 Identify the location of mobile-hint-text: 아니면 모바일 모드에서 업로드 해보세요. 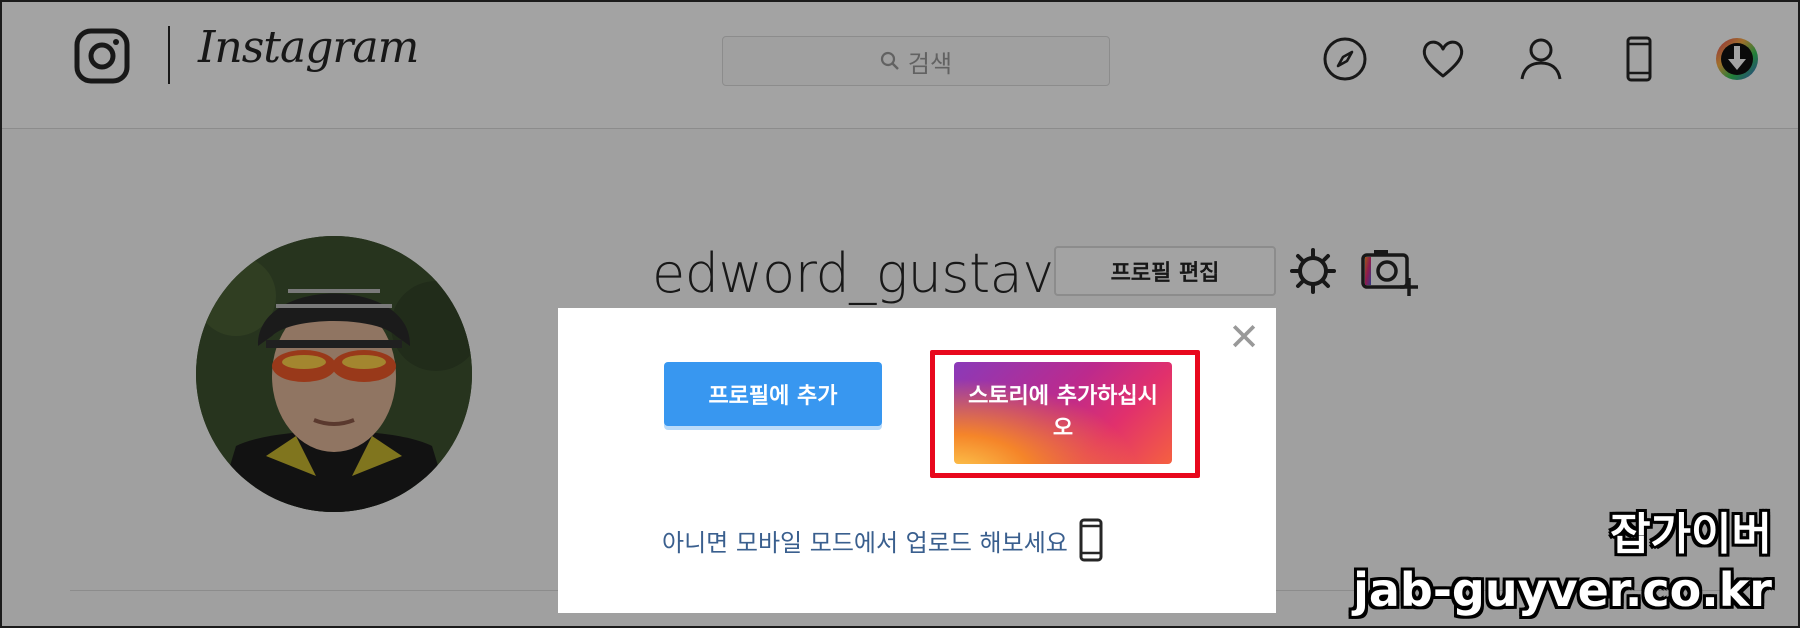
(865, 542).